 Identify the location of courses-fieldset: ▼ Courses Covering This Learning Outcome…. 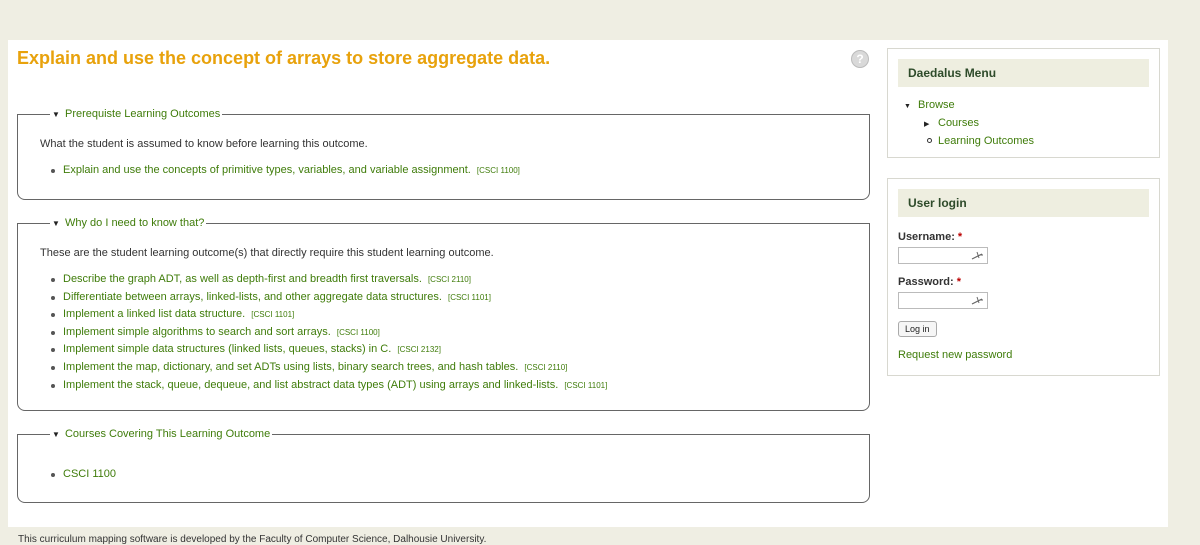
(443, 465).